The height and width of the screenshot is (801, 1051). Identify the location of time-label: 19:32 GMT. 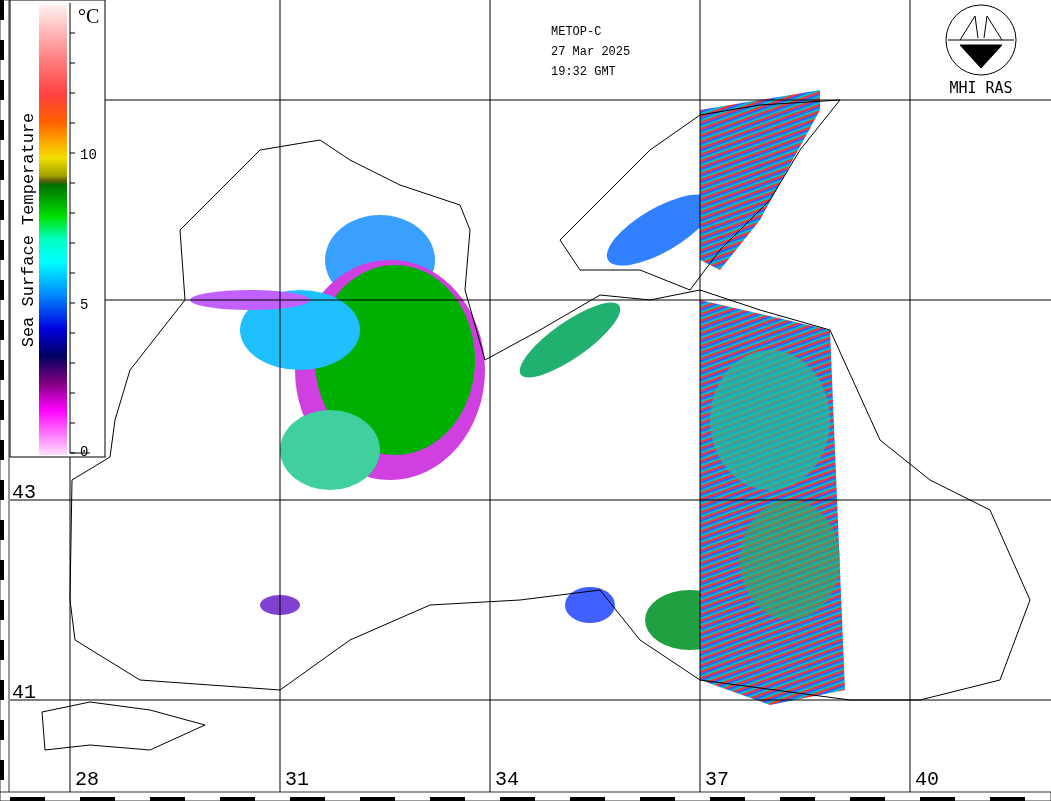
(583, 72).